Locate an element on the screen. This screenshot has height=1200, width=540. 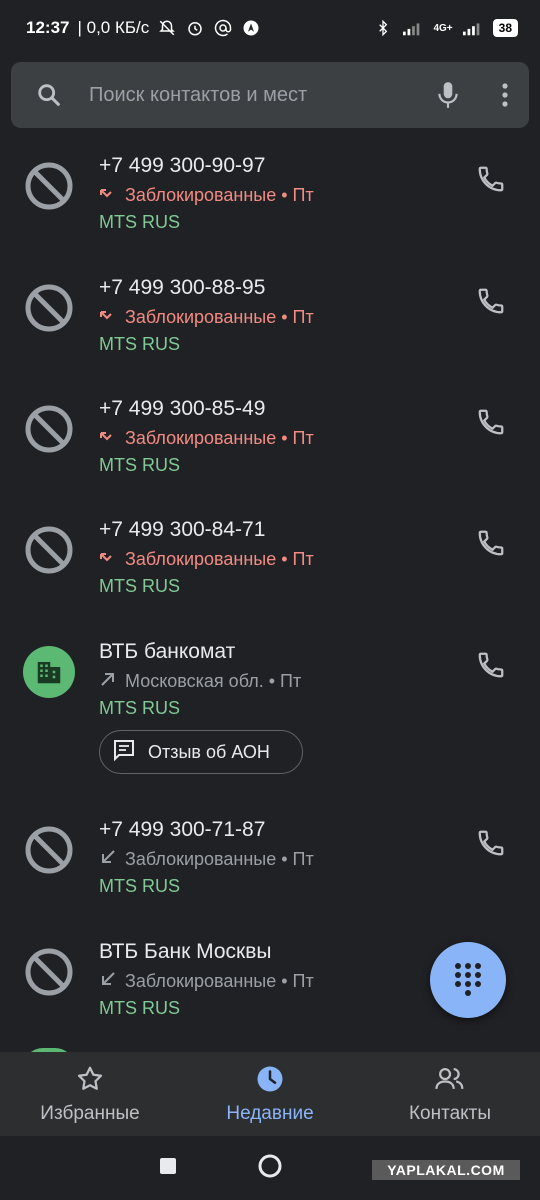
at-icon is located at coordinates (223, 28).